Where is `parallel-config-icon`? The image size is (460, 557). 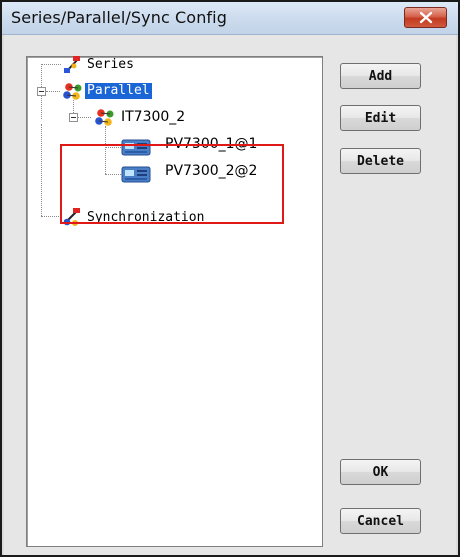 parallel-config-icon is located at coordinates (72, 91).